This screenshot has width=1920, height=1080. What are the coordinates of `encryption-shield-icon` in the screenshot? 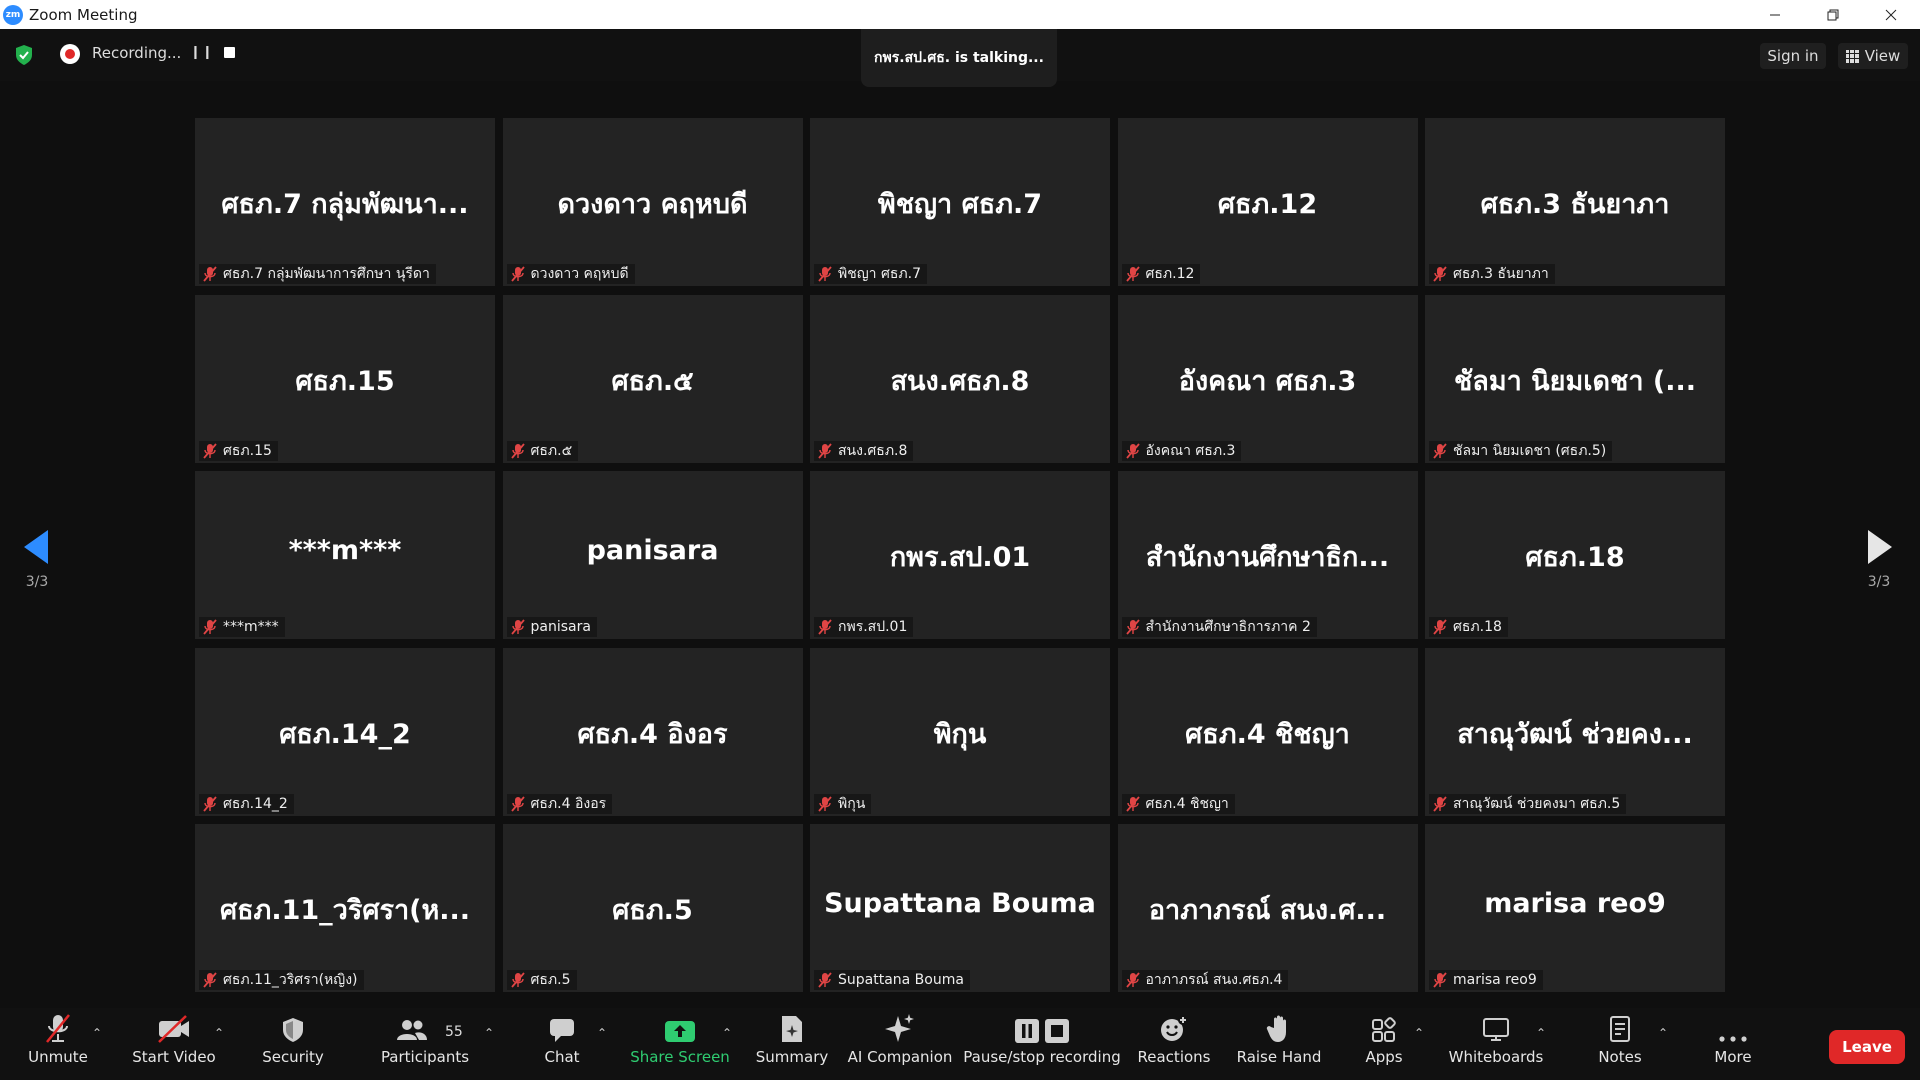 It's located at (24, 55).